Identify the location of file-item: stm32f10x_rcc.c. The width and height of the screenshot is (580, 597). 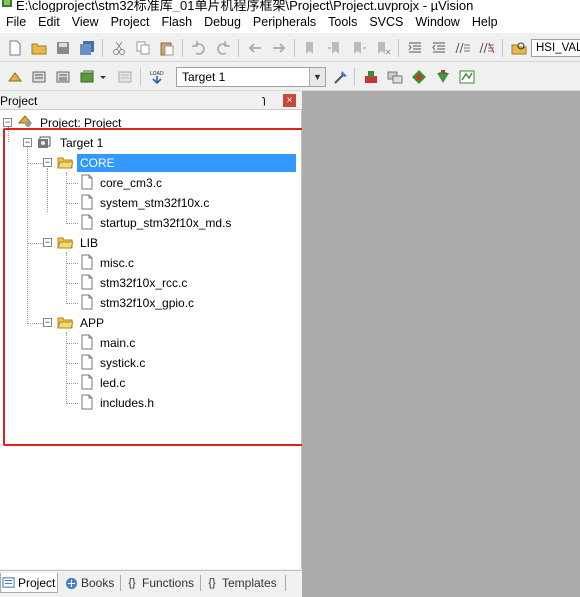
(143, 283).